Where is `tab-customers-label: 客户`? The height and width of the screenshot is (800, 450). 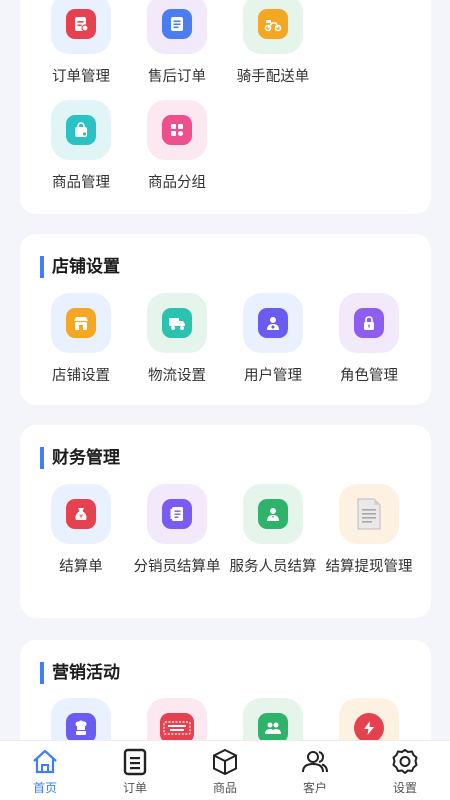
tab-customers-label: 客户 is located at coordinates (314, 788).